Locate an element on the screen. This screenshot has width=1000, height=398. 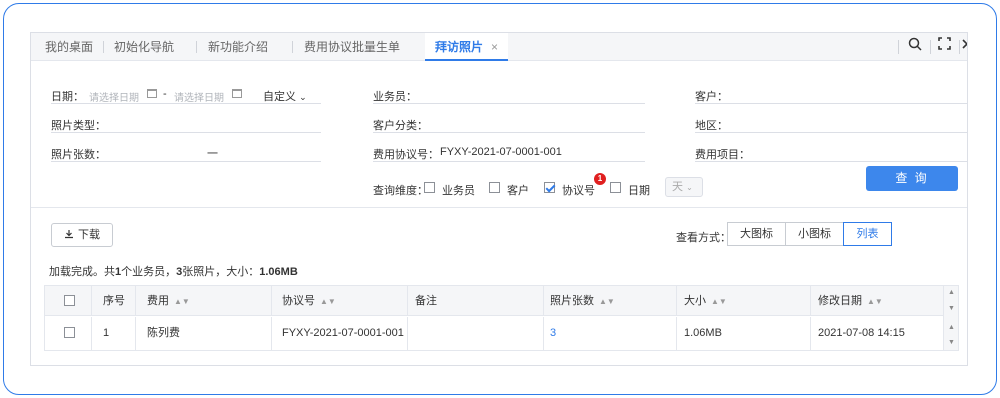
summary-text: 加载完成。共 is located at coordinates (82, 272).